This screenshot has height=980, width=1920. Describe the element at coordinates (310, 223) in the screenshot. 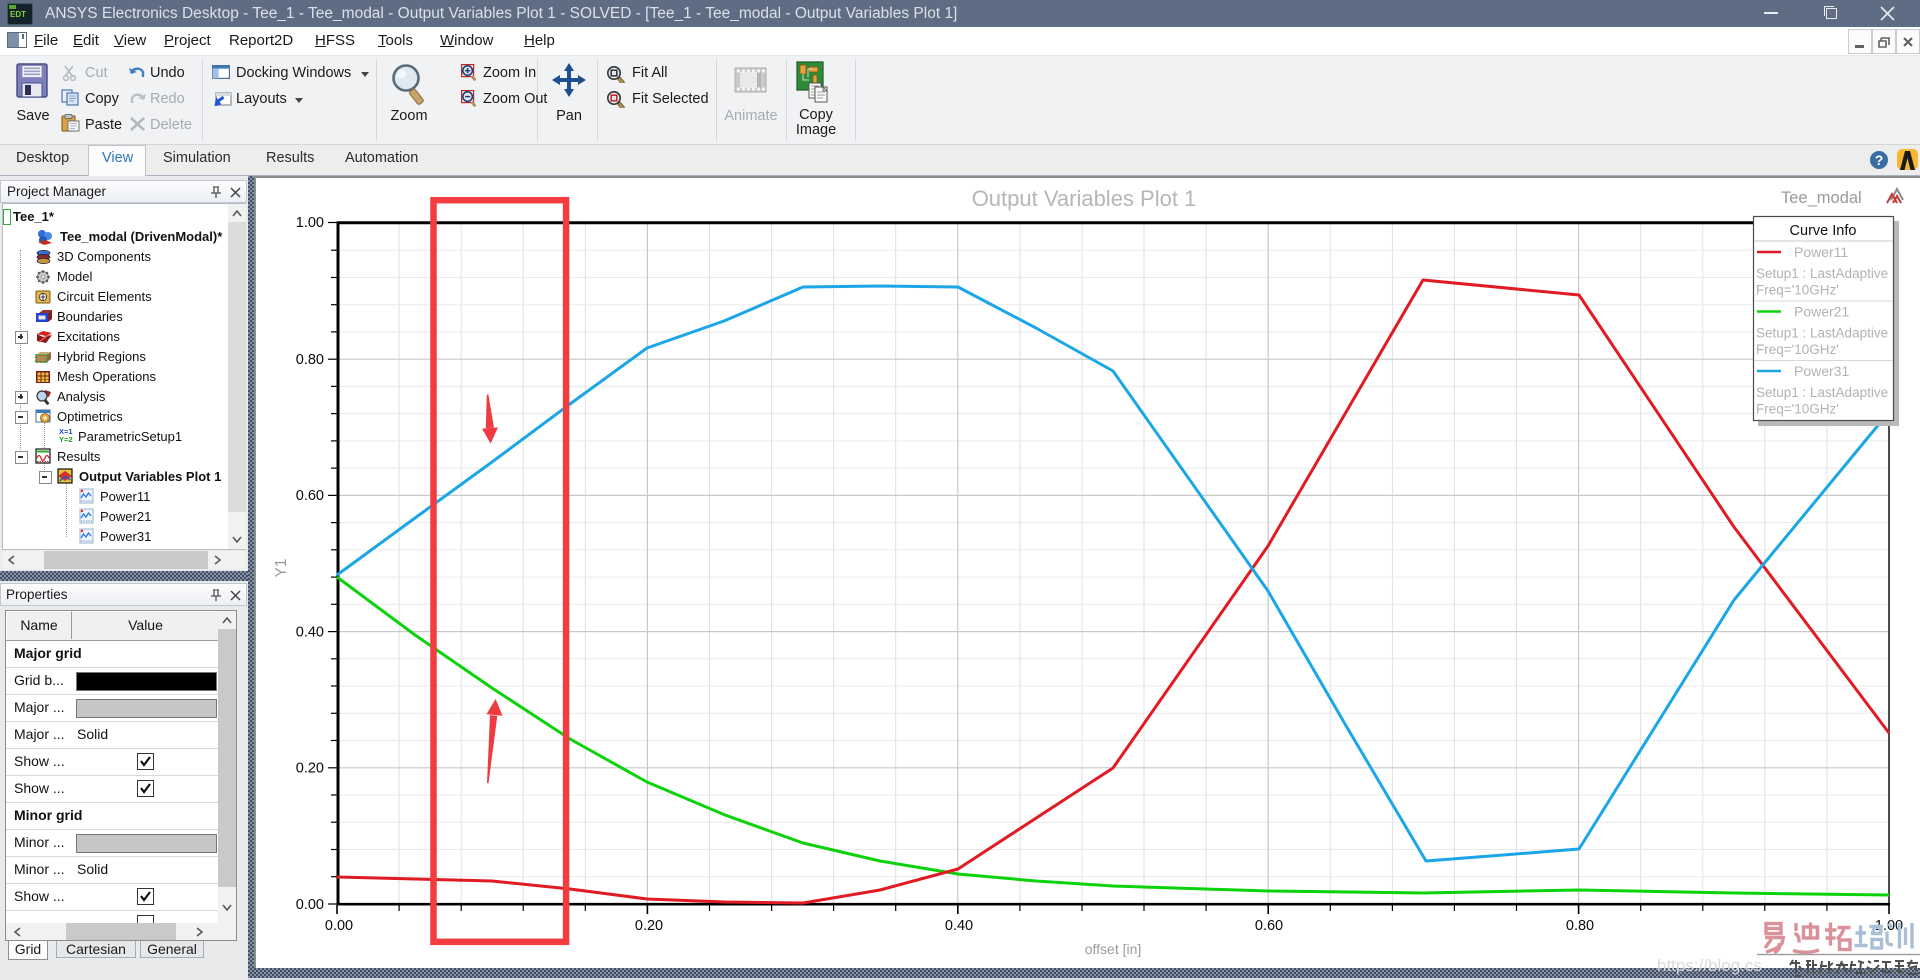

I see `svg-text: 1.00` at that location.